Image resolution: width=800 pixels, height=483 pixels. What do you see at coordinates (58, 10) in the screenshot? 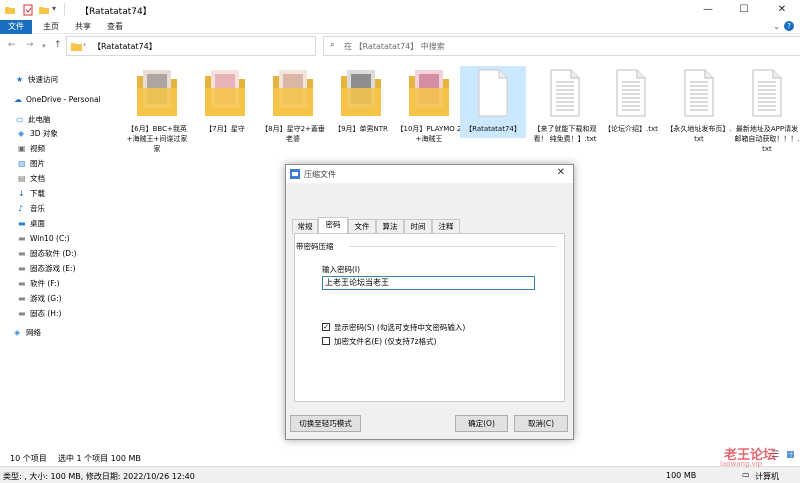
I see `chevron-down-icon: ▾` at bounding box center [58, 10].